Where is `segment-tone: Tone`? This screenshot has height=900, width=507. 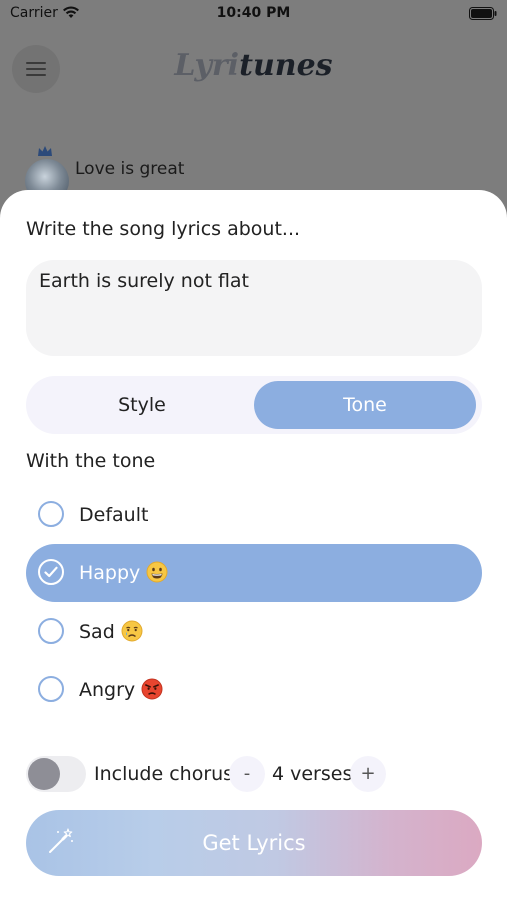
segment-tone: Tone is located at coordinates (365, 405).